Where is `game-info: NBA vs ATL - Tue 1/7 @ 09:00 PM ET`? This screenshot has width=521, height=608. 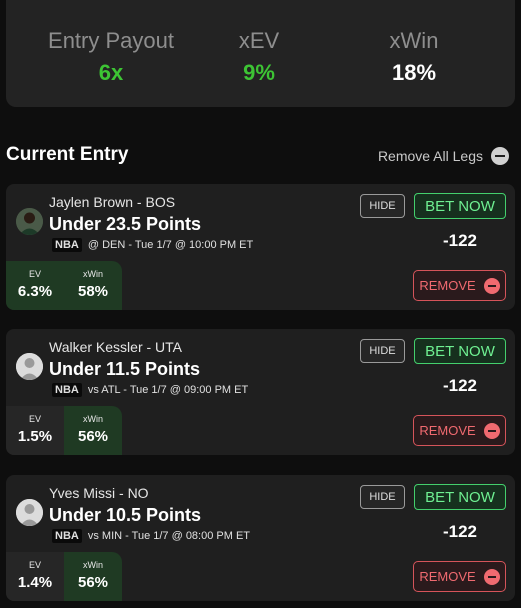 game-info: NBA vs ATL - Tue 1/7 @ 09:00 PM ET is located at coordinates (150, 390).